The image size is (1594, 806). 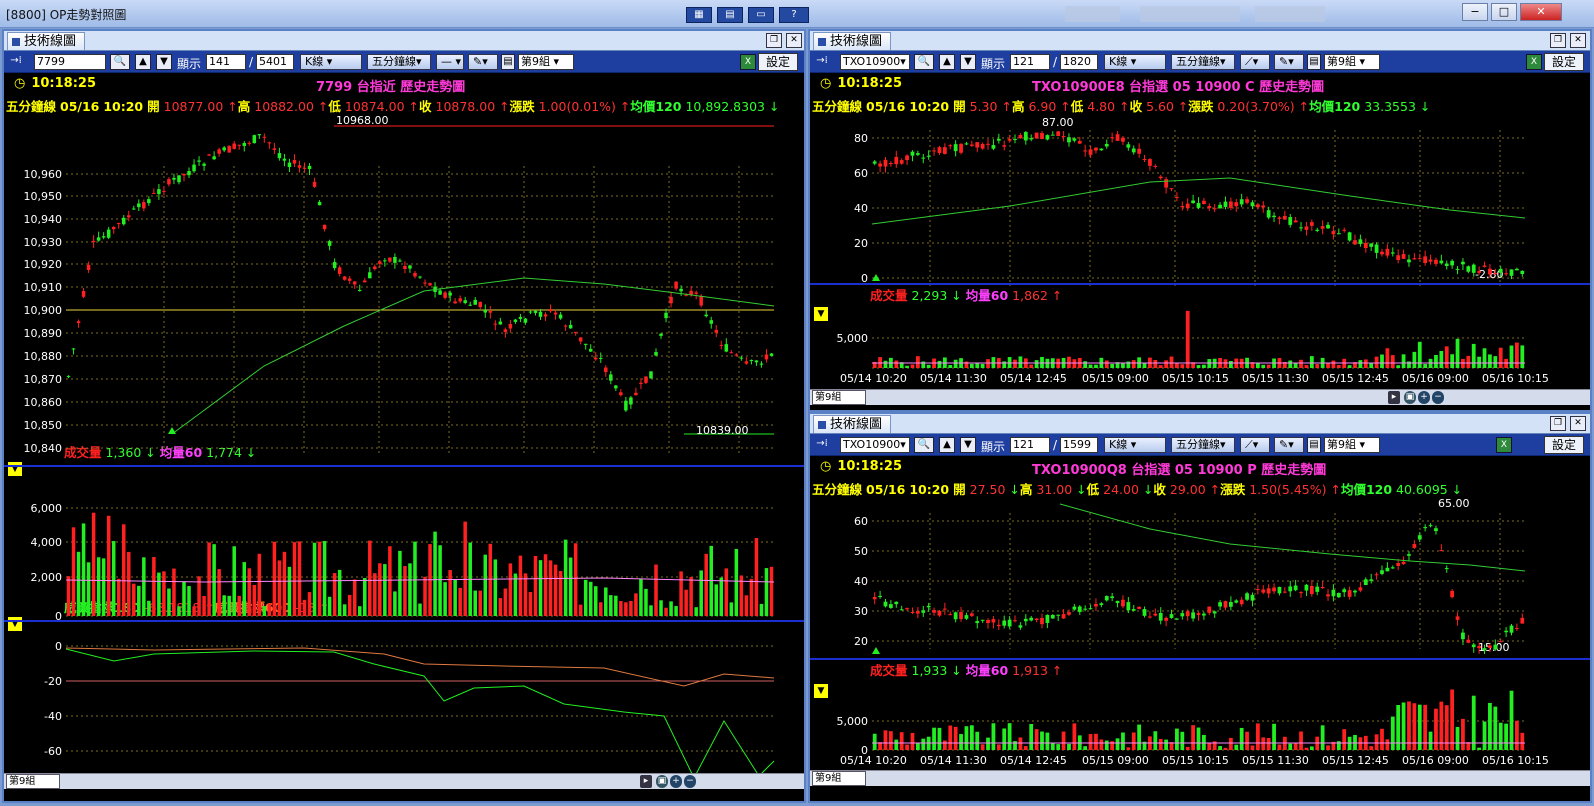 I want to click on y-tick-label: 20, so click(x=861, y=641).